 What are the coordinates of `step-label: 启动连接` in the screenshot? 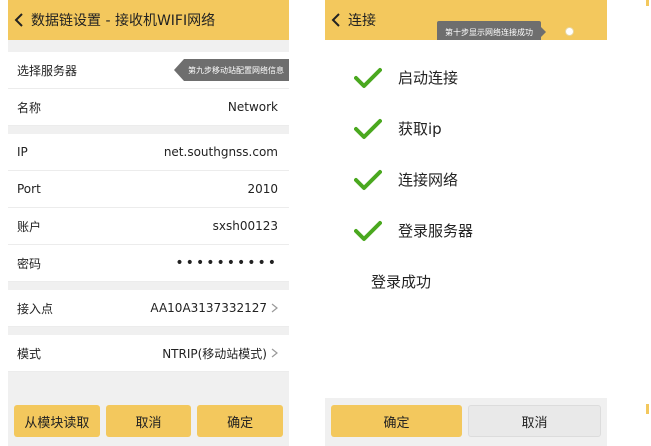 It's located at (428, 78).